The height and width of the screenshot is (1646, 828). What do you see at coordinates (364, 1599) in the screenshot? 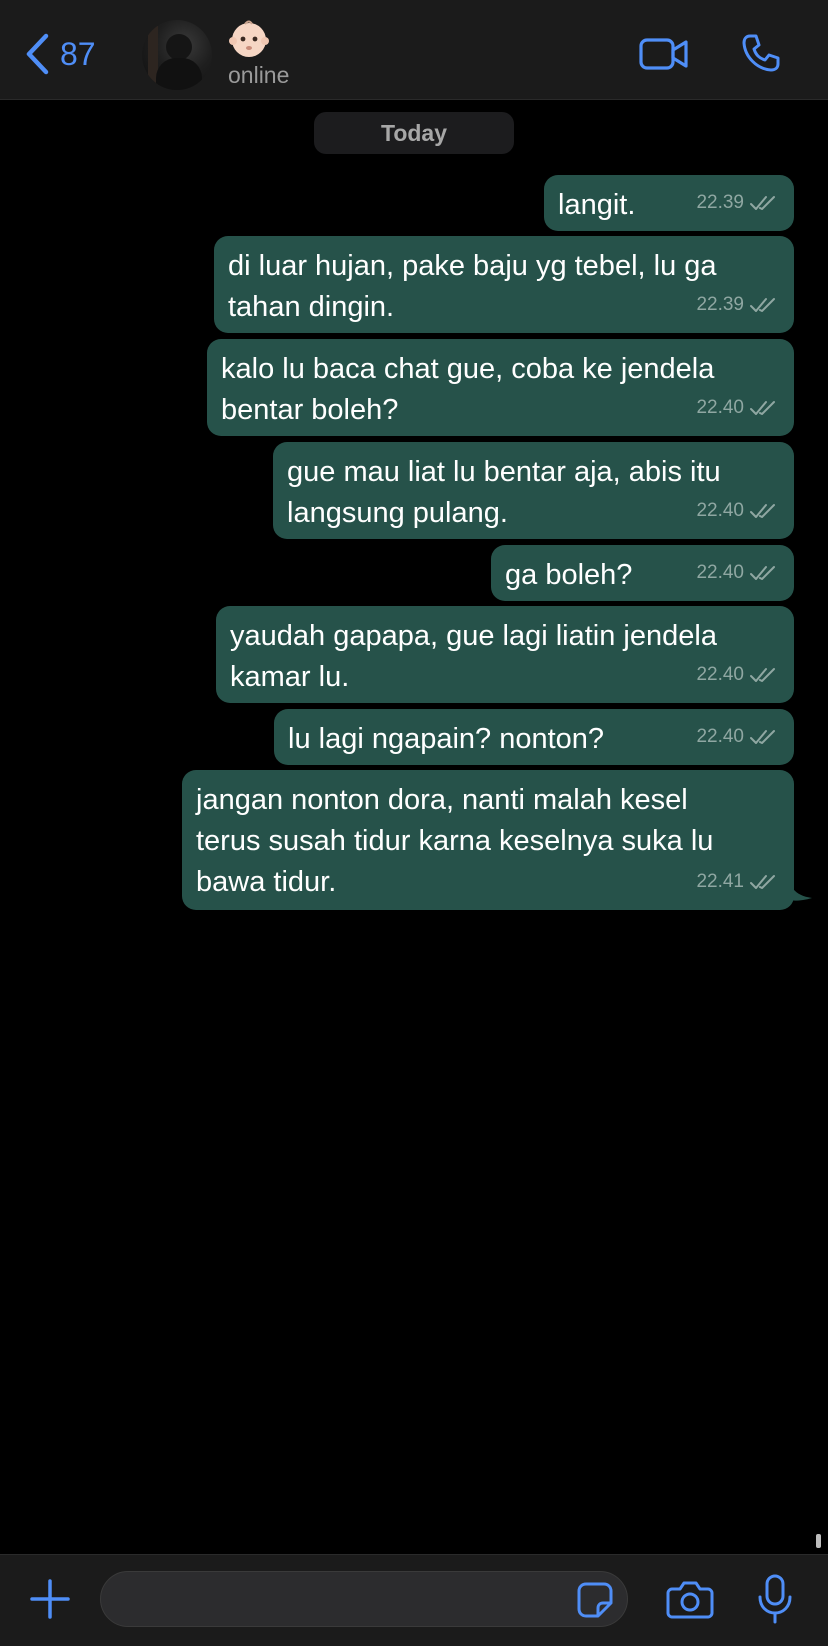
I see `message-input` at bounding box center [364, 1599].